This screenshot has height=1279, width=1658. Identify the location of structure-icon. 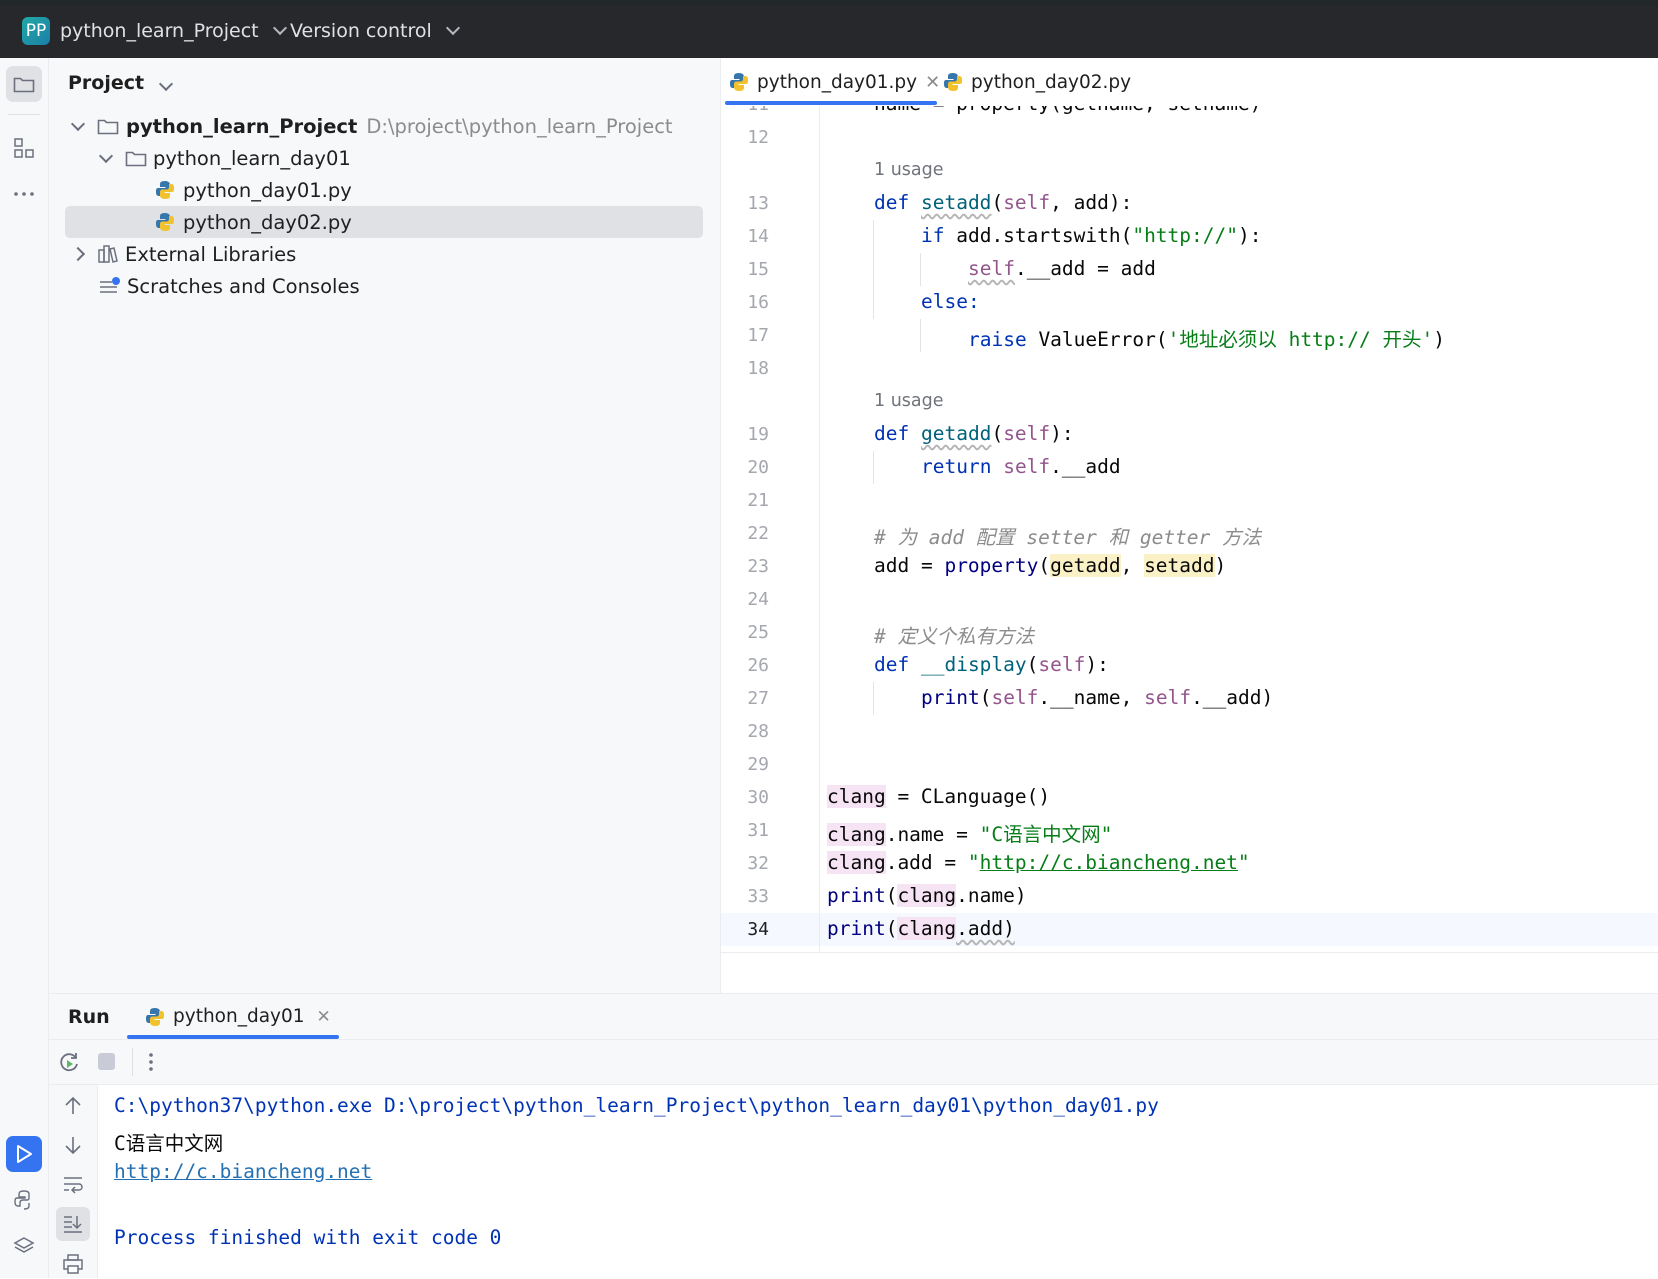
(24, 148).